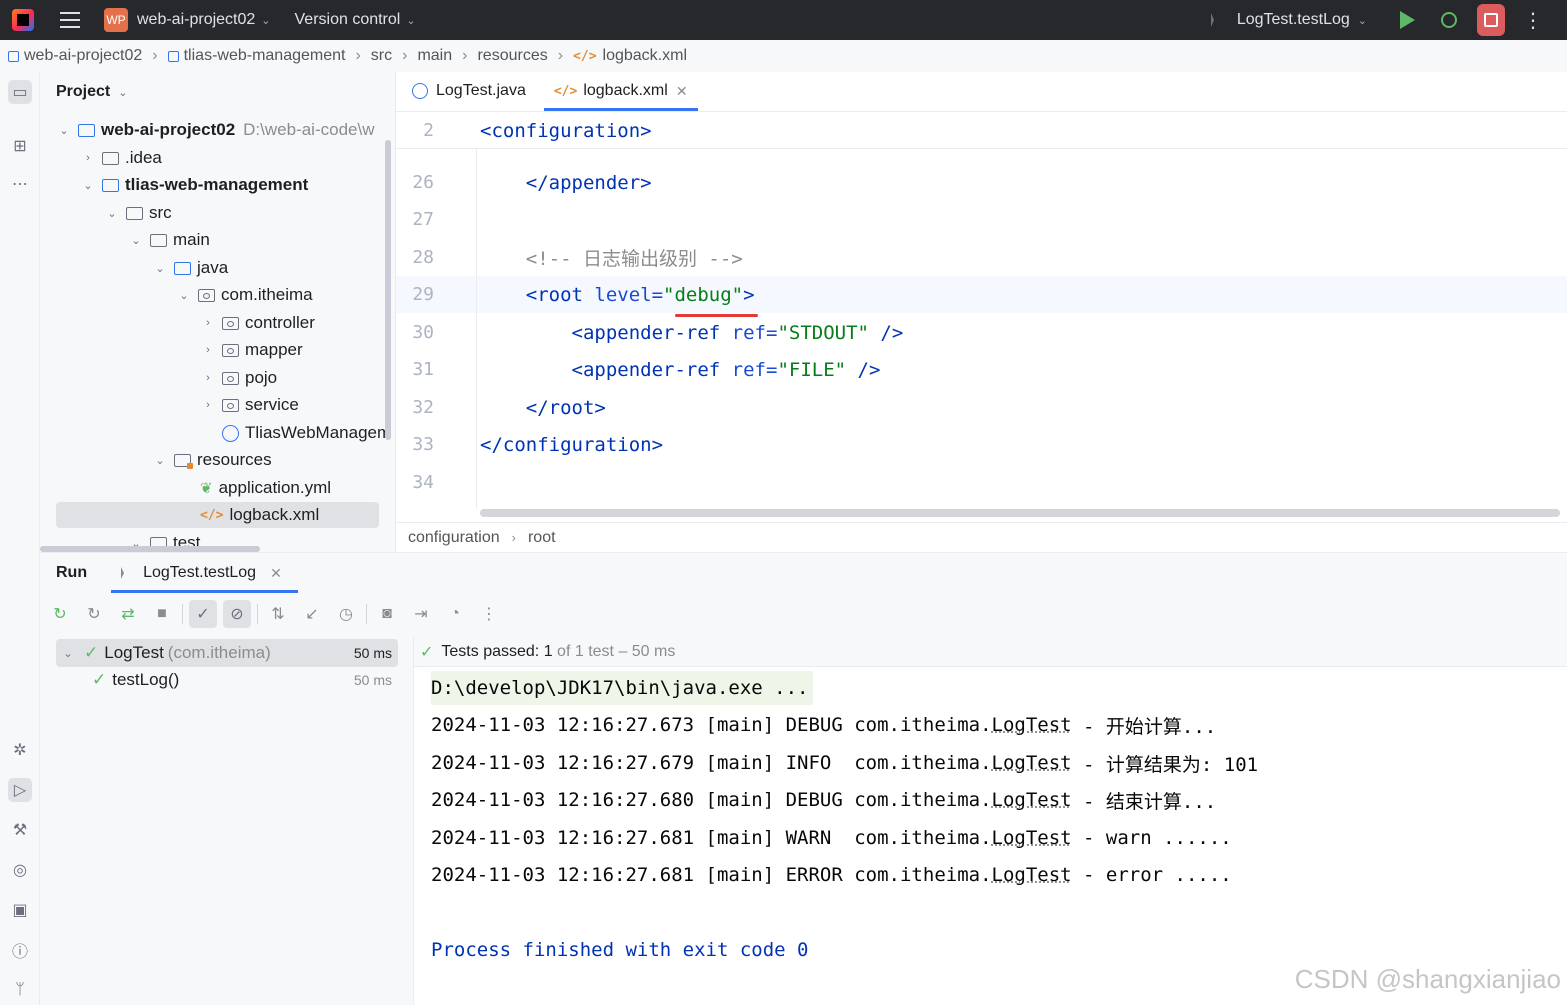 This screenshot has height=1005, width=1567. What do you see at coordinates (309, 129) in the screenshot?
I see `project-path: D:\web-ai-code\w` at bounding box center [309, 129].